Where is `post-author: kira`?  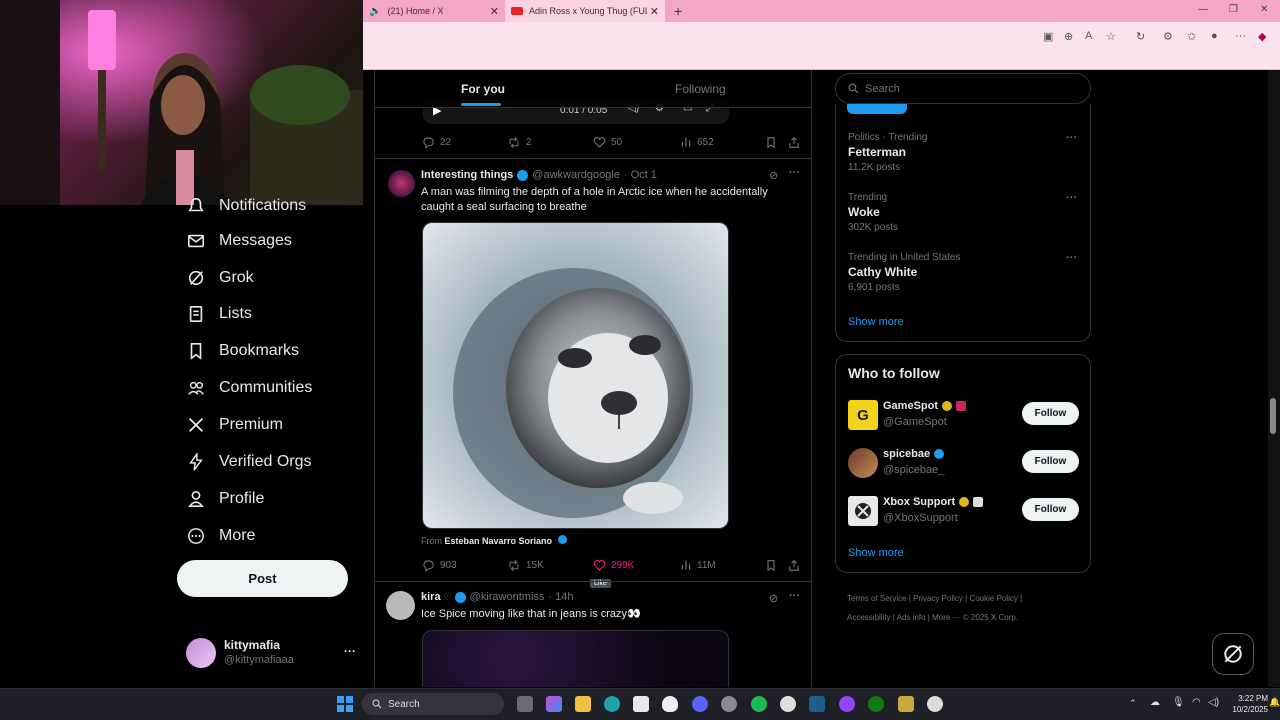
post-author: kira is located at coordinates (431, 597).